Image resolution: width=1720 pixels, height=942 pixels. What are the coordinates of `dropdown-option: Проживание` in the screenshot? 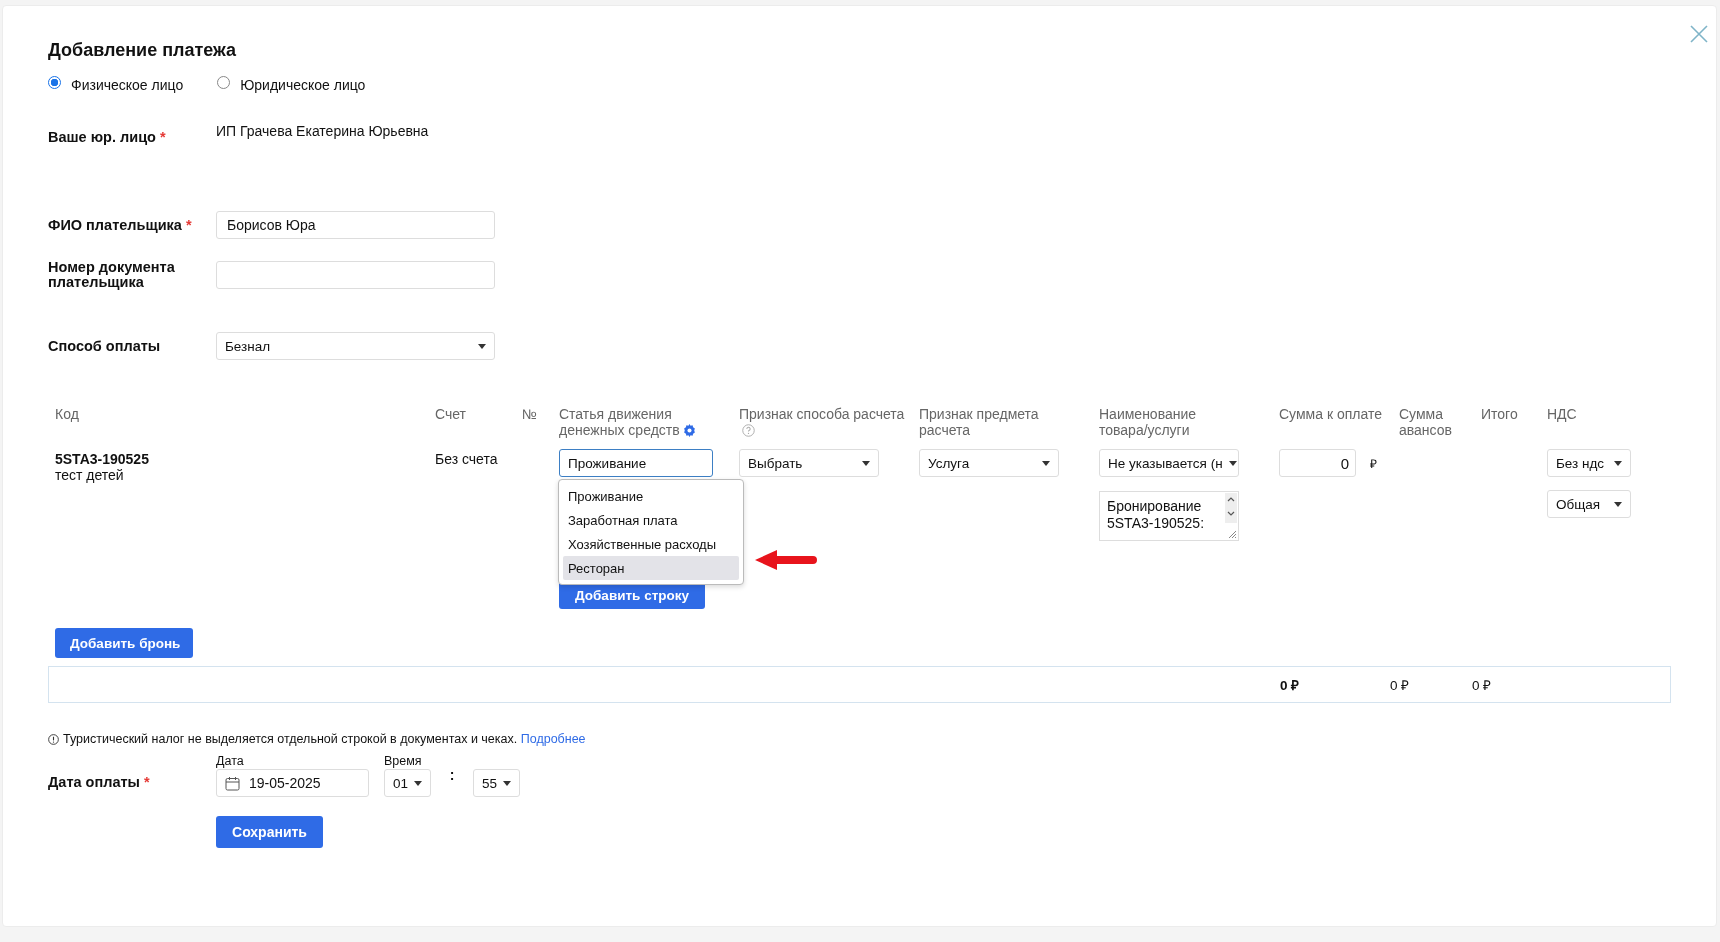 It's located at (651, 496).